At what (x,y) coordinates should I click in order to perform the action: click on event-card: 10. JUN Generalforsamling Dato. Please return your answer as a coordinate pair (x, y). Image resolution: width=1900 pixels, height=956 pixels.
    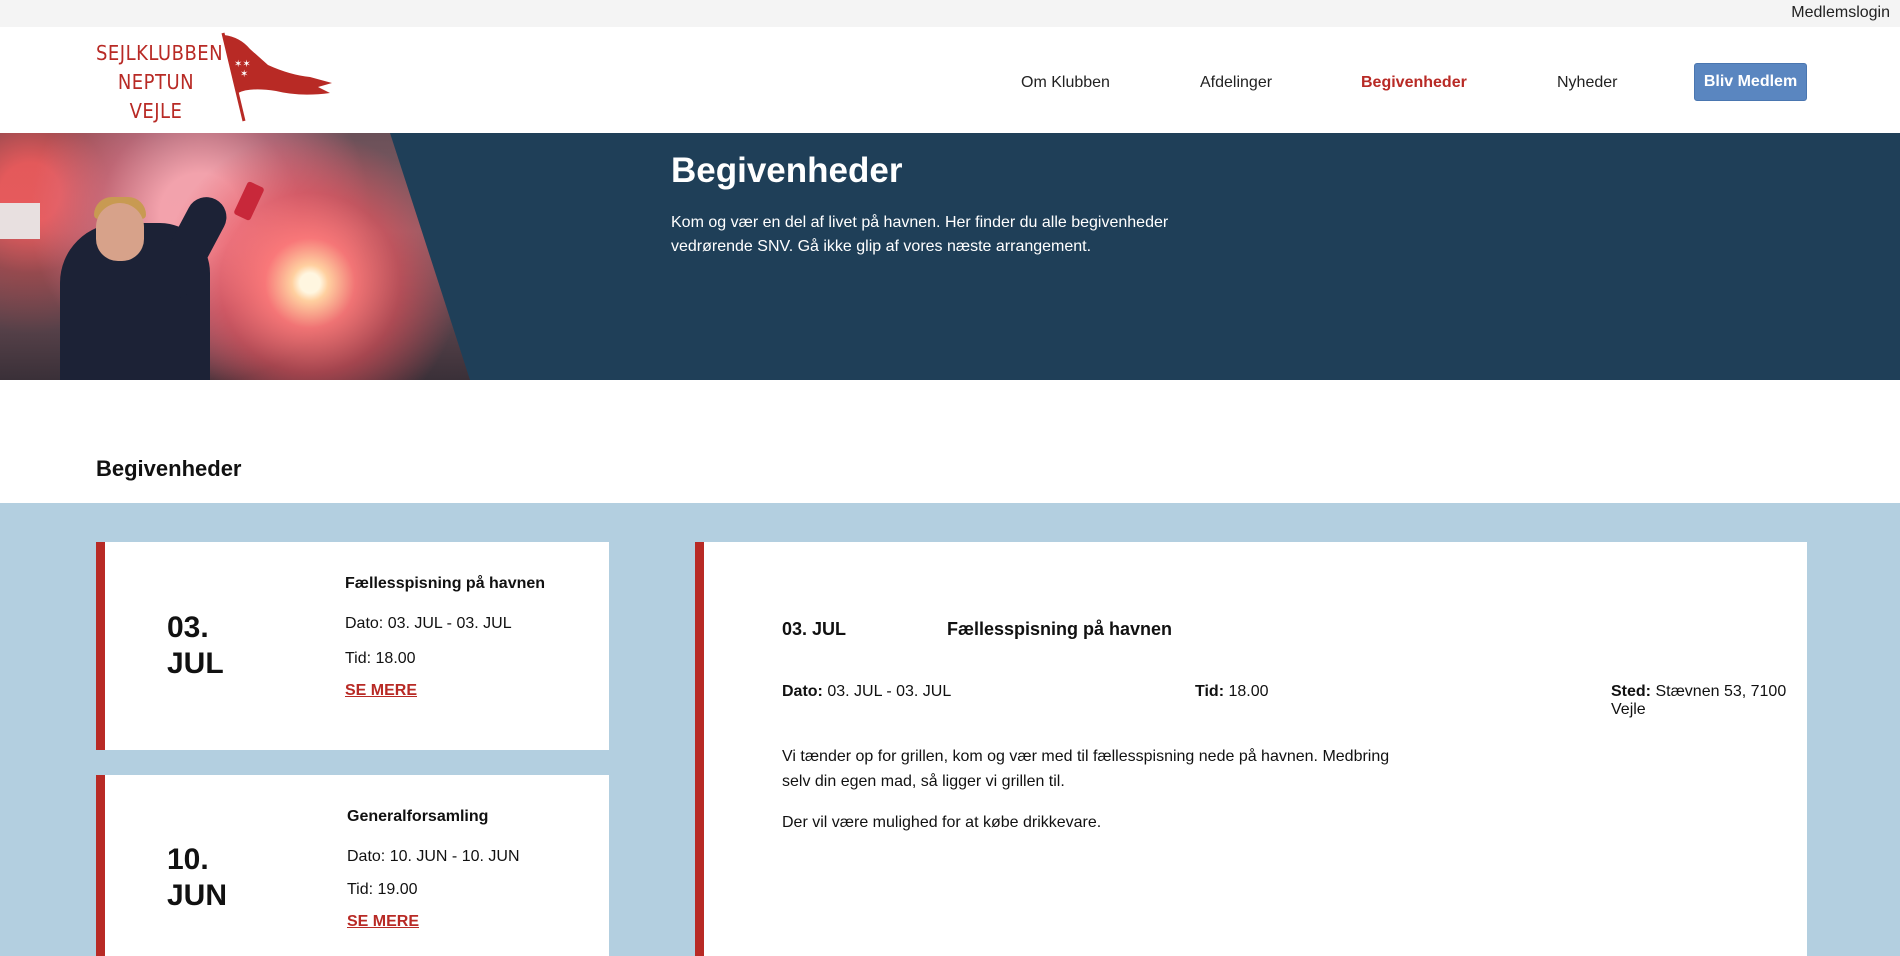
    Looking at the image, I should click on (352, 865).